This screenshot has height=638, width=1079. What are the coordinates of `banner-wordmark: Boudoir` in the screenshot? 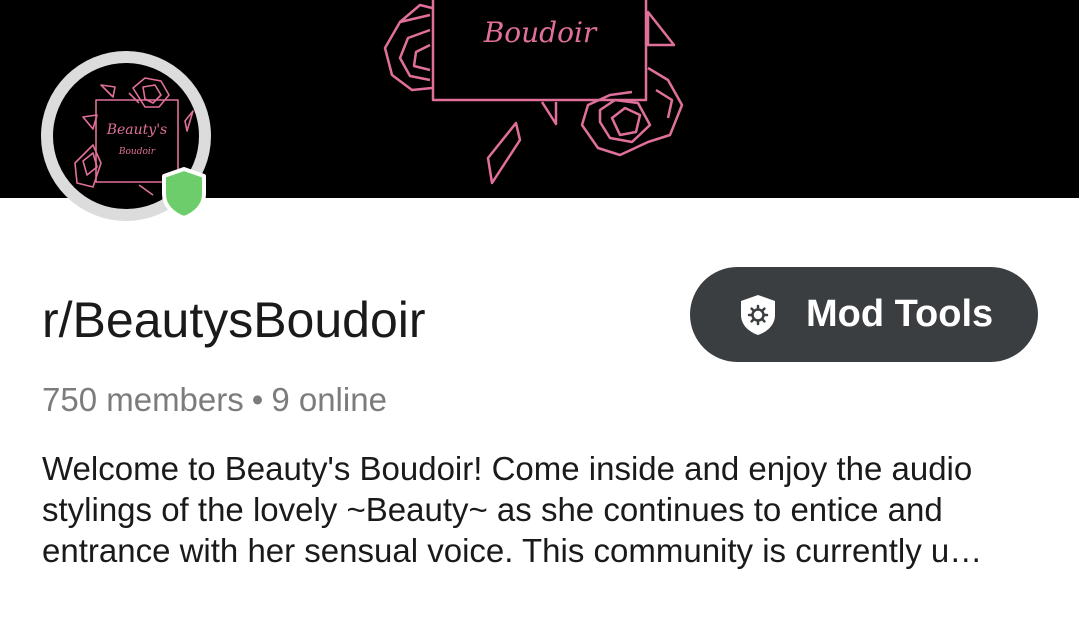 It's located at (540, 32).